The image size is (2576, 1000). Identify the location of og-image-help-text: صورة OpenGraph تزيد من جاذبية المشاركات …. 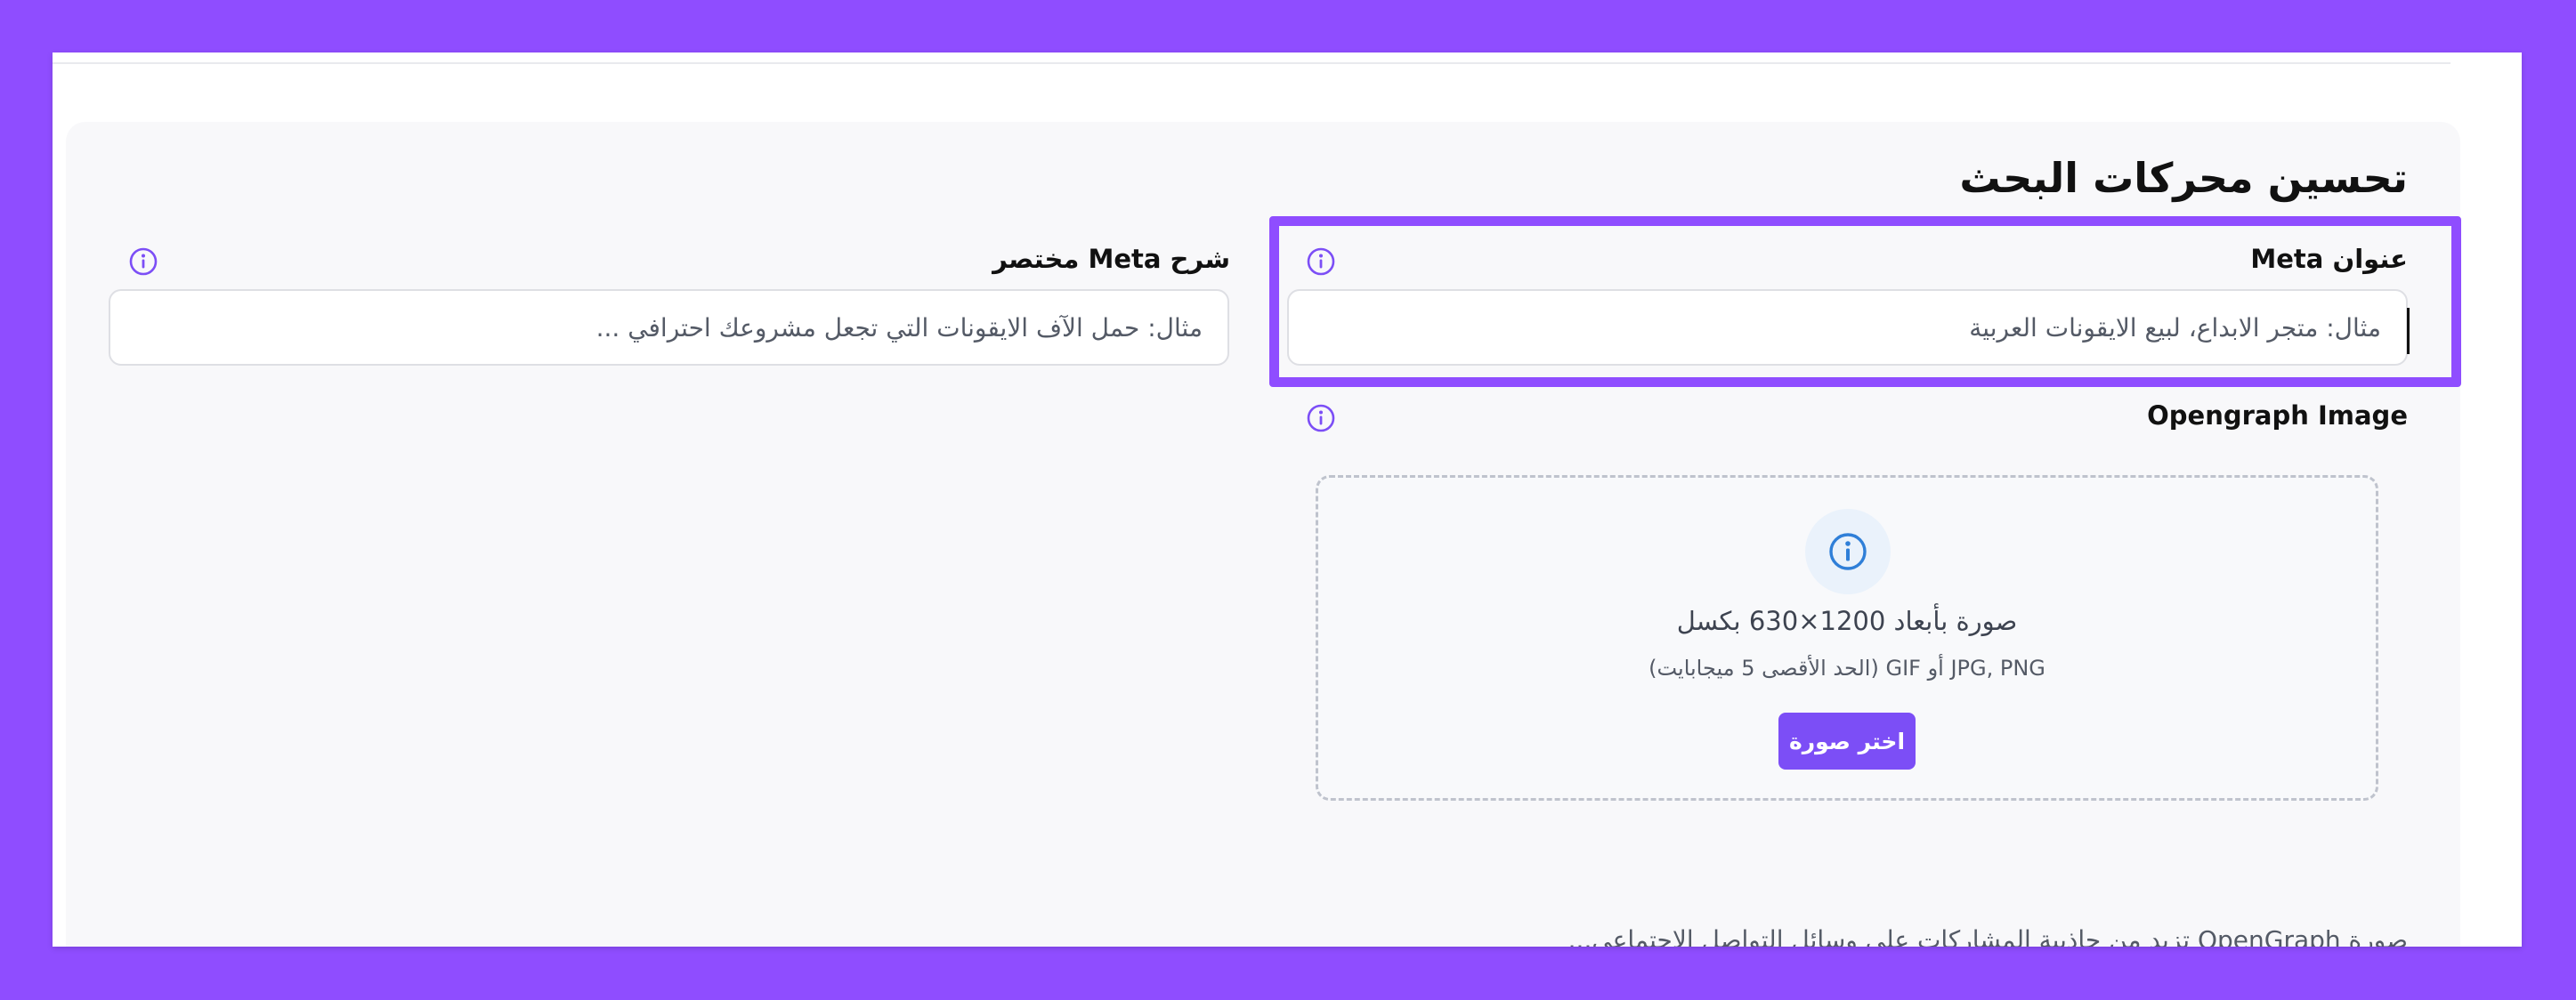
(1988, 936).